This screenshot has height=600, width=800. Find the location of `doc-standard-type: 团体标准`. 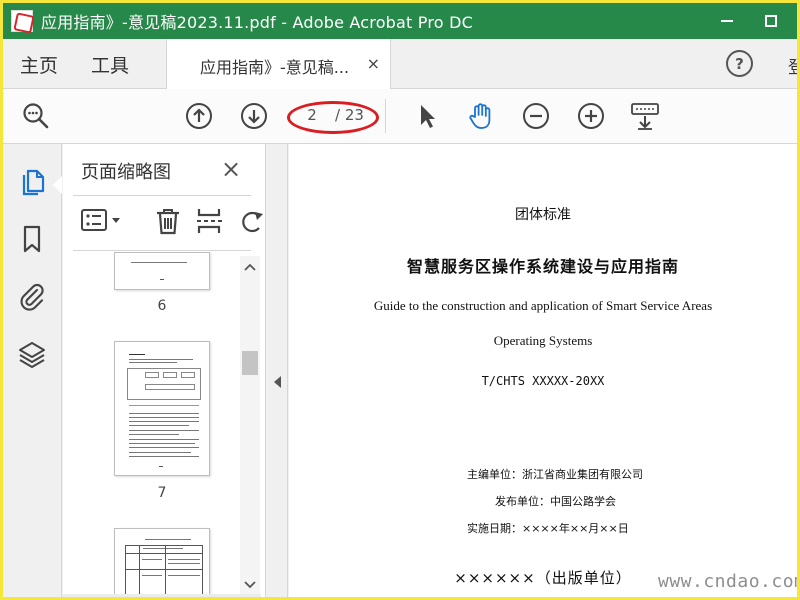

doc-standard-type: 团体标准 is located at coordinates (543, 215).